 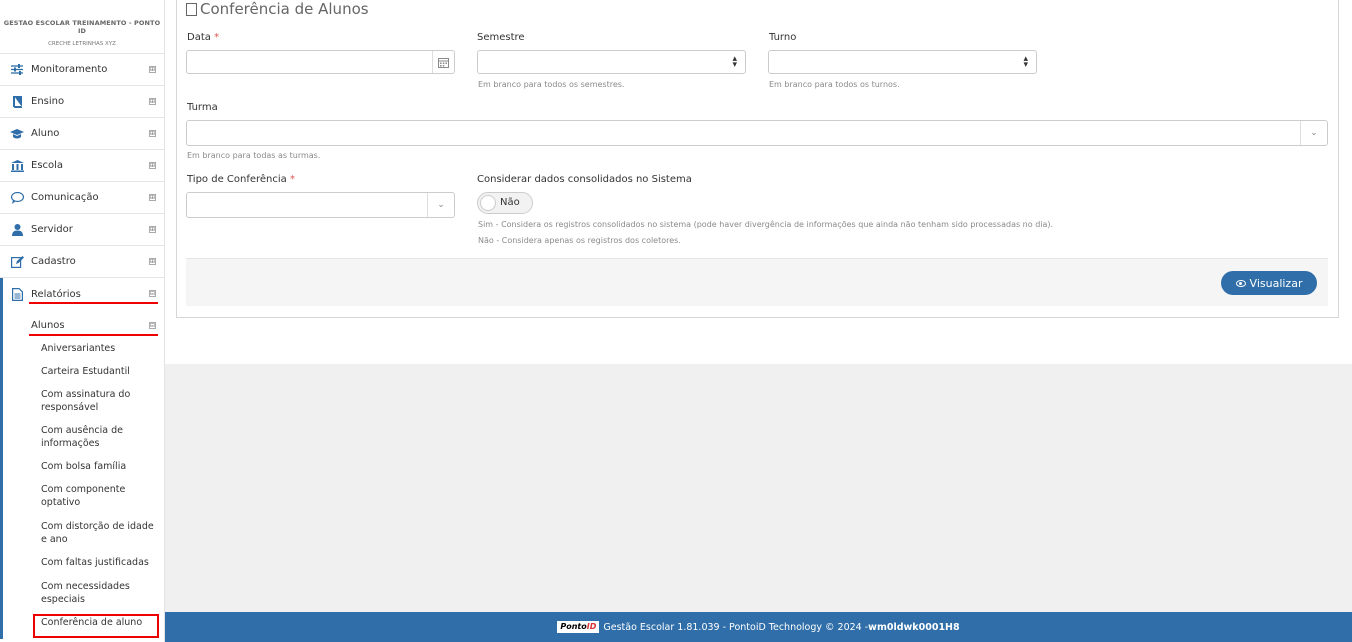 I want to click on turno-select: ▴ ▾, so click(x=902, y=62).